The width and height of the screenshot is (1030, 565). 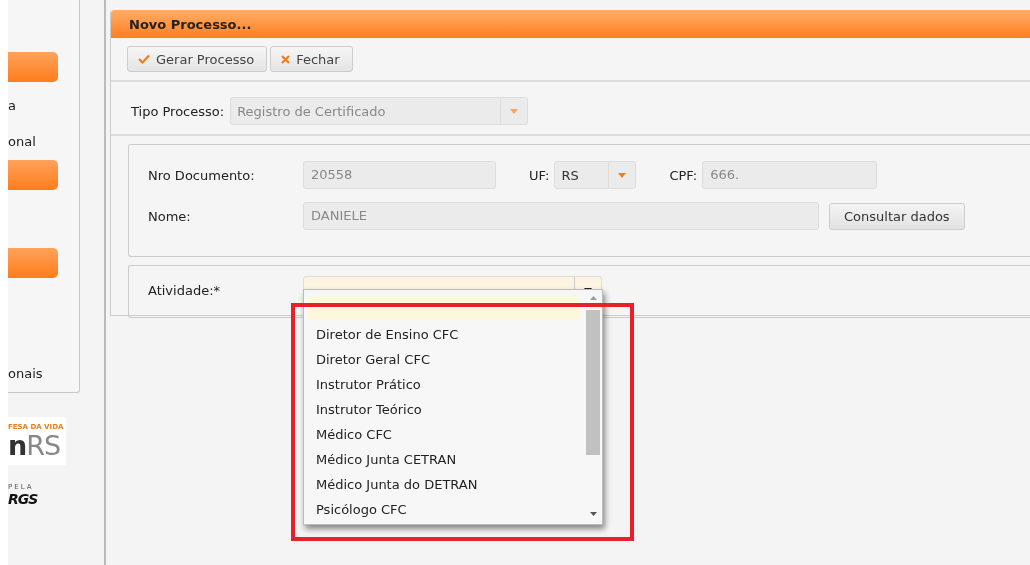 I want to click on sidebar-item: onais, so click(x=43, y=374).